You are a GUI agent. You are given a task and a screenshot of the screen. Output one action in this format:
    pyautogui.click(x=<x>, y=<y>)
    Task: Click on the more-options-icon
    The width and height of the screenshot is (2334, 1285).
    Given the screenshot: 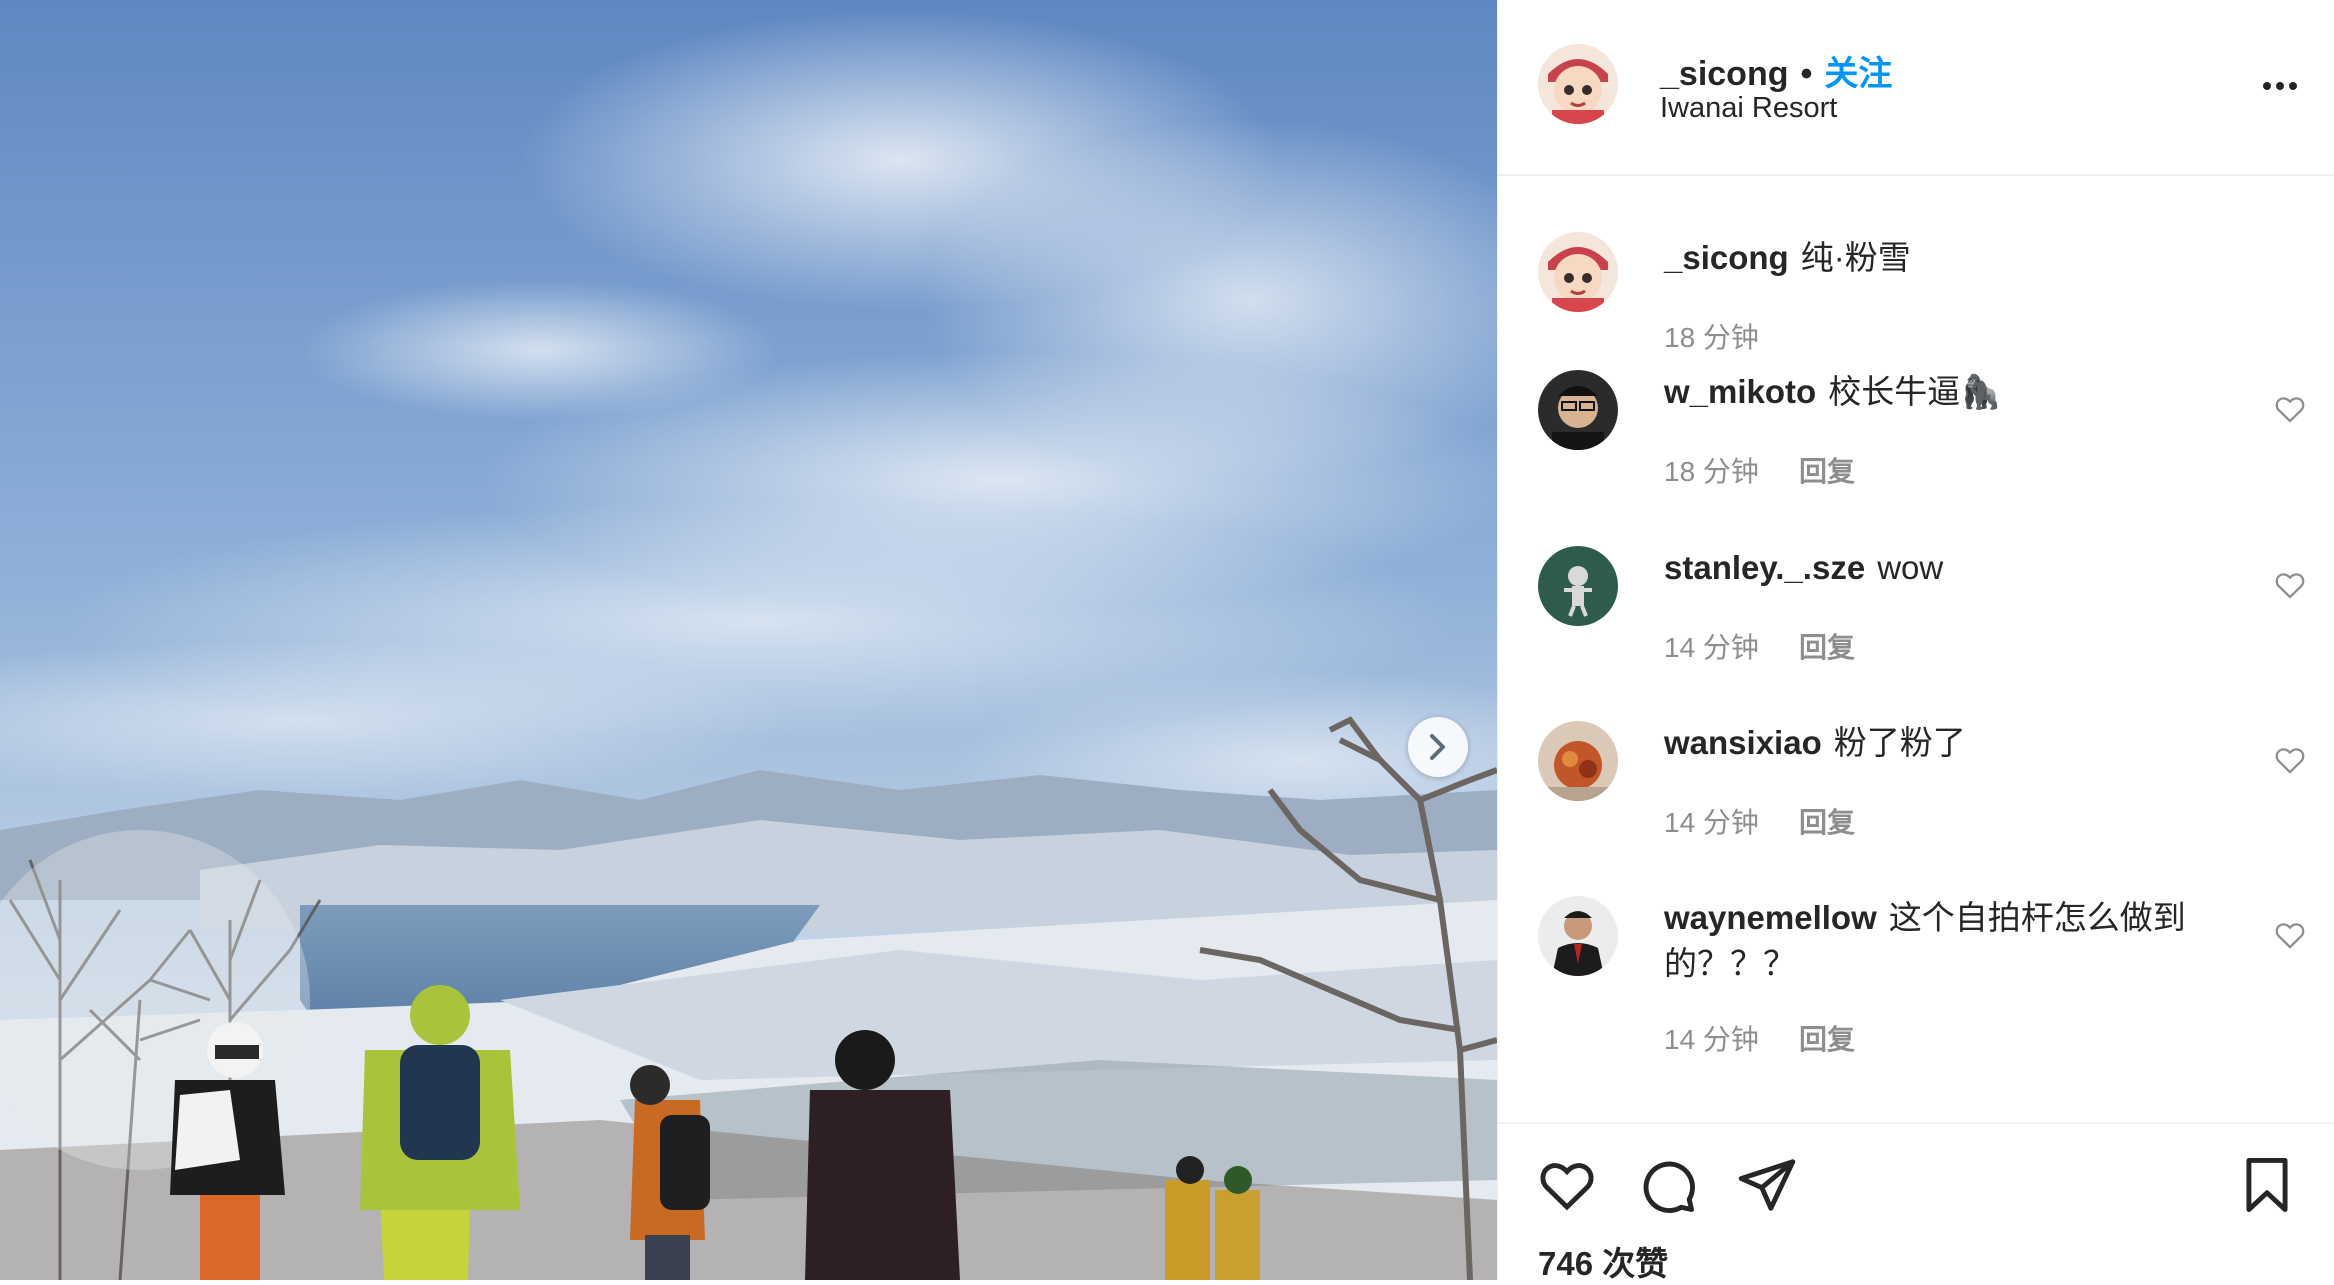 What is the action you would take?
    pyautogui.click(x=2280, y=86)
    